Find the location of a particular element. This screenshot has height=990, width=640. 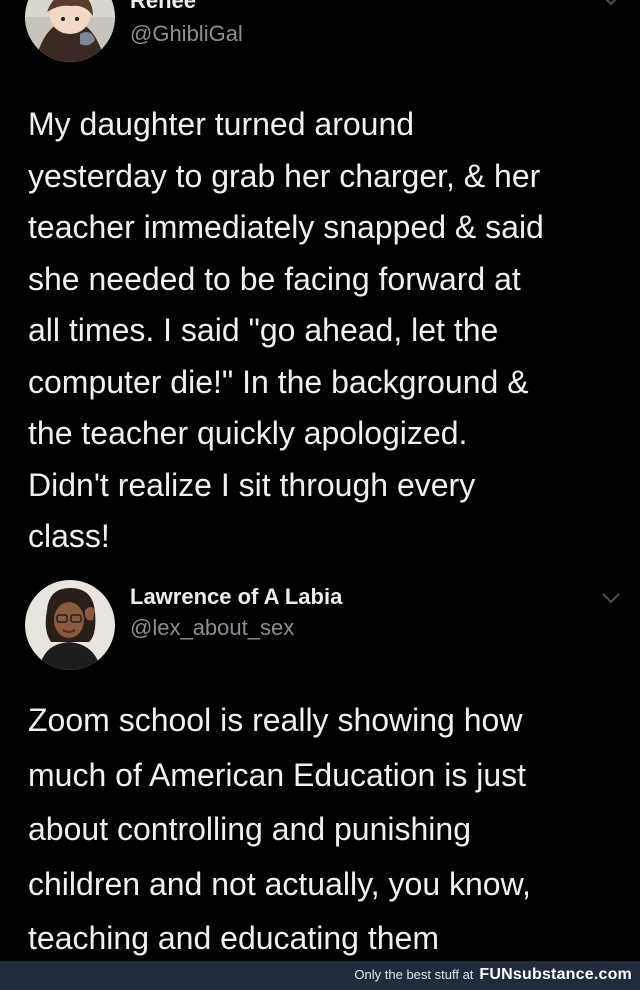

watermark: Only the best stuff at FUNsubstance.com is located at coordinates (493, 975).